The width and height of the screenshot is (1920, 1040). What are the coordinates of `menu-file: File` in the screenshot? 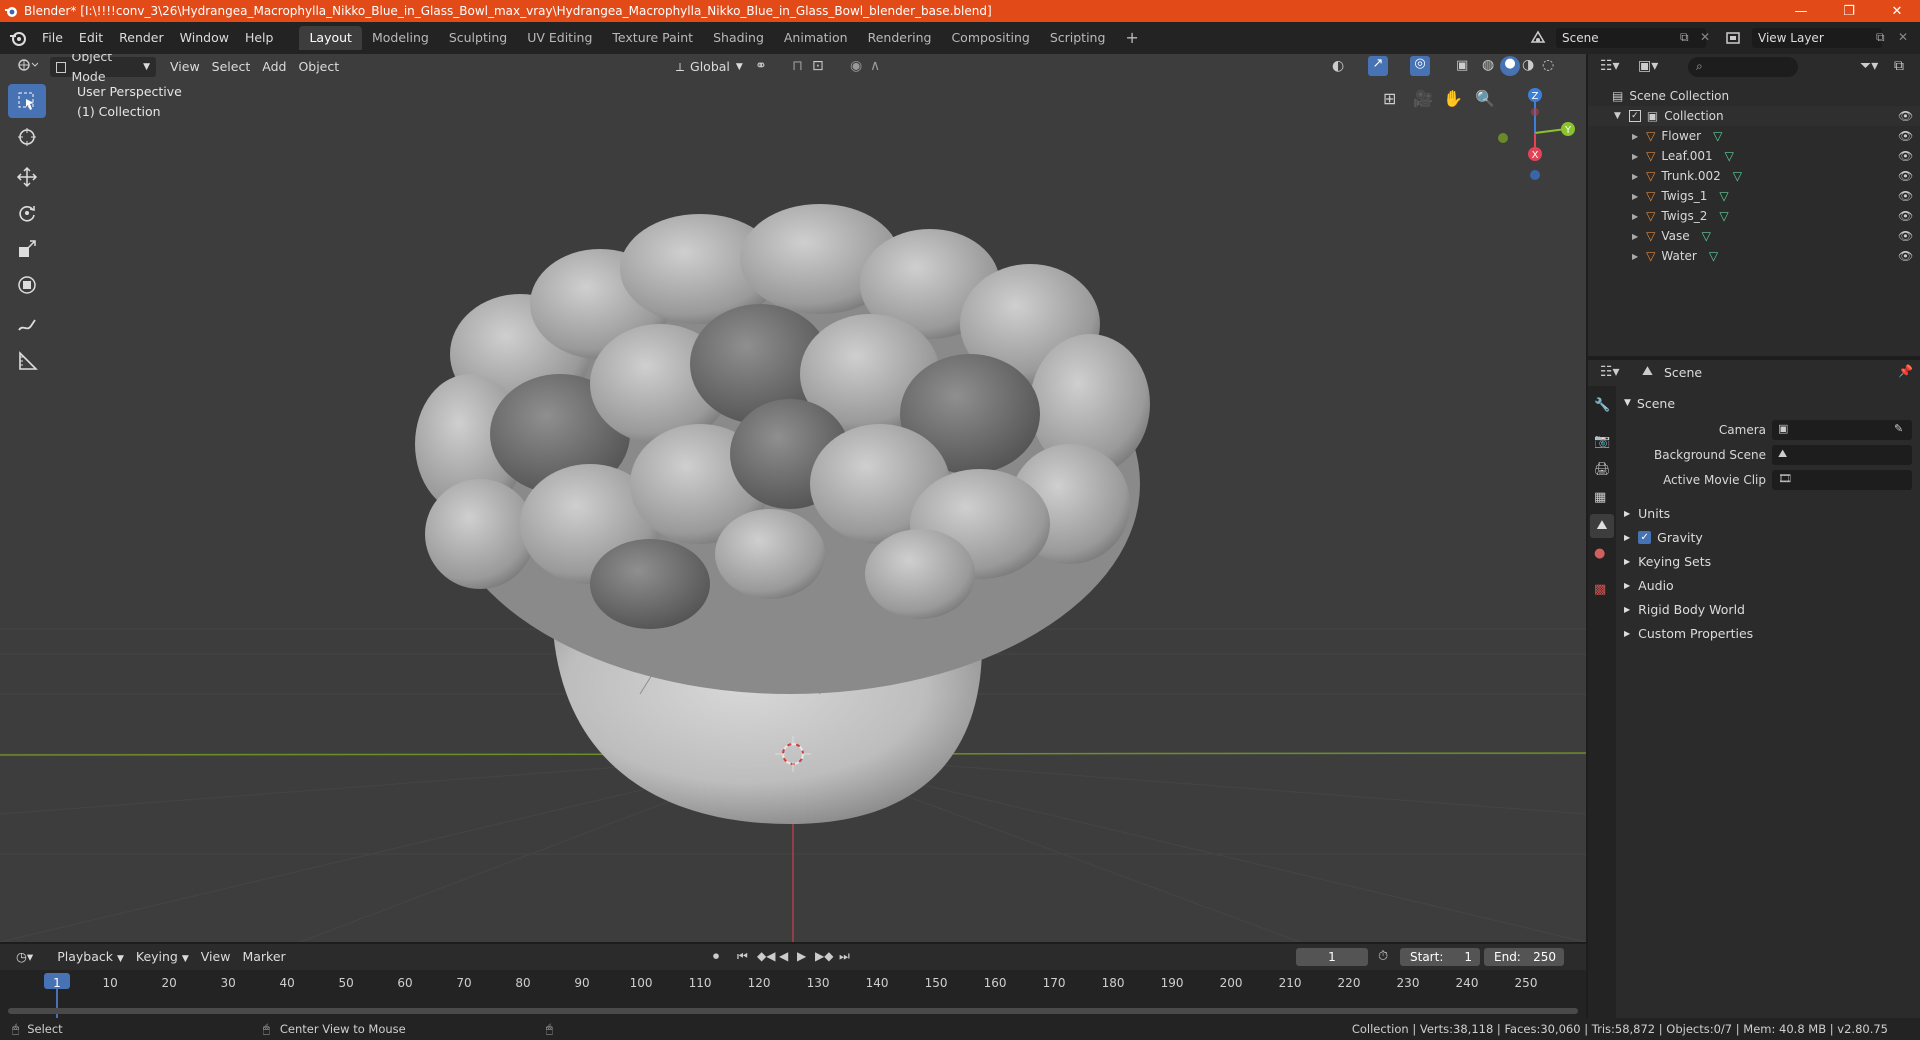 It's located at (52, 38).